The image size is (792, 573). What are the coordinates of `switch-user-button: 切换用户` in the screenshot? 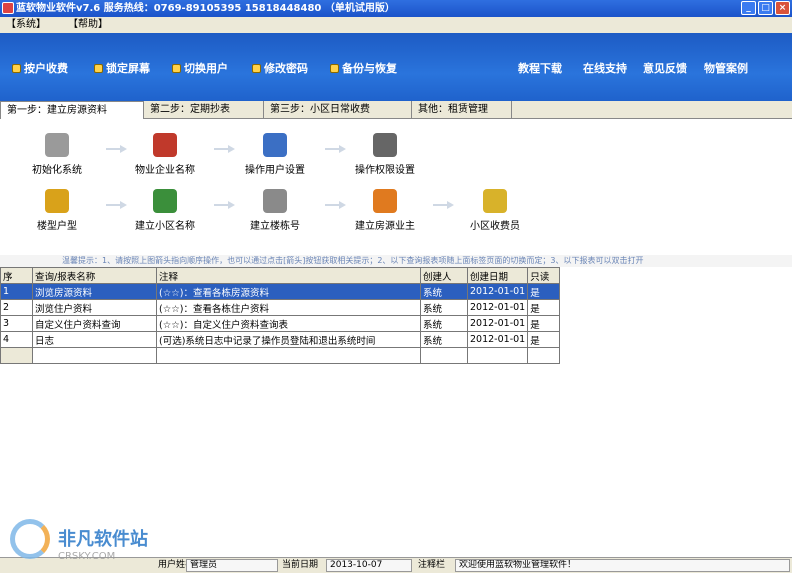 It's located at (200, 68).